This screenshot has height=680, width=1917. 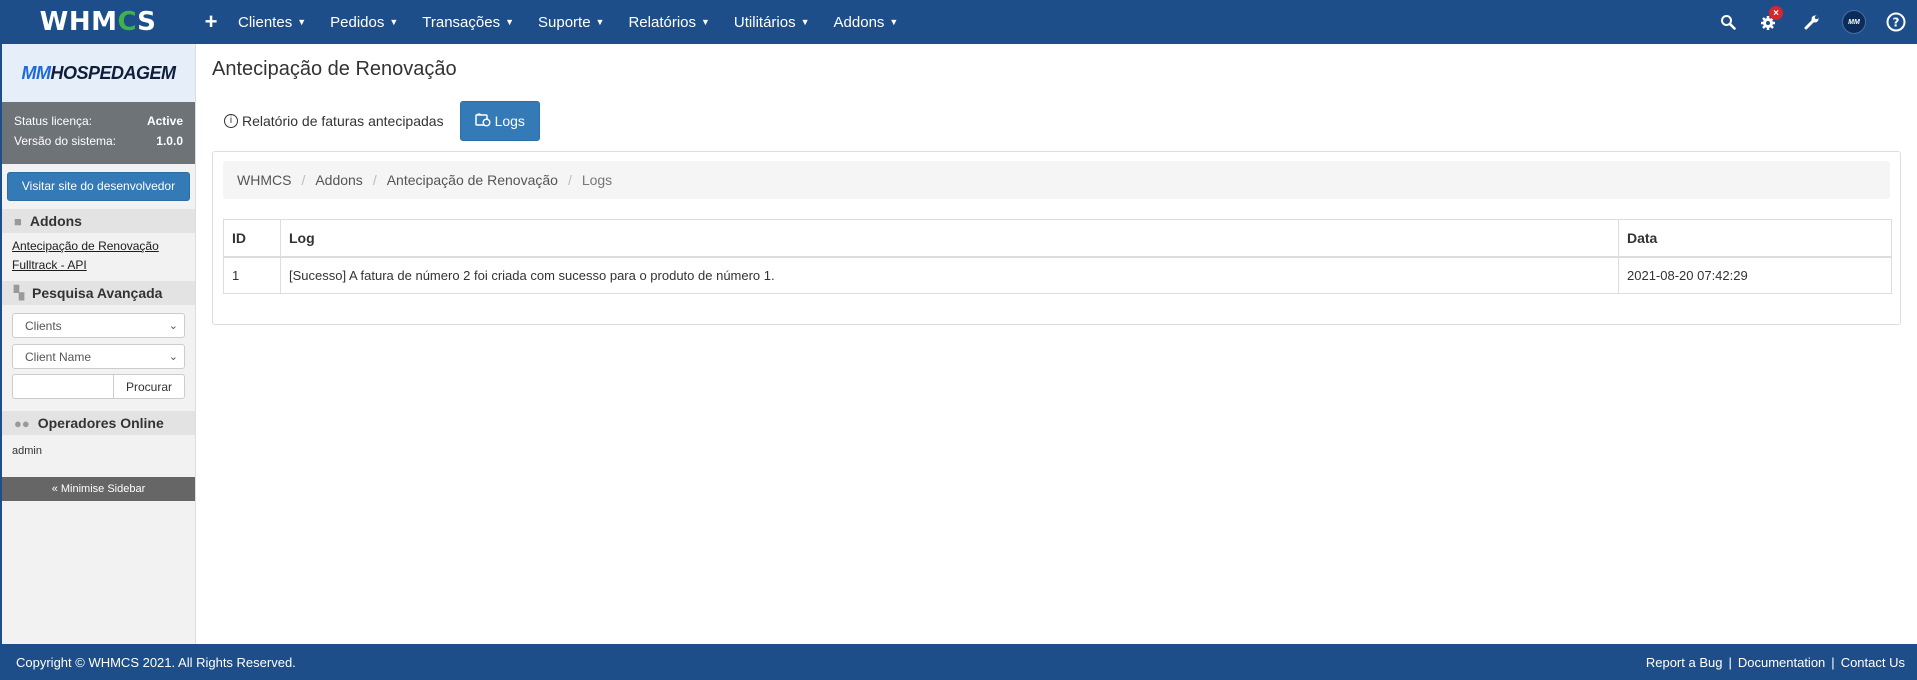 What do you see at coordinates (662, 22) in the screenshot?
I see `nav-item-label: Relatórios` at bounding box center [662, 22].